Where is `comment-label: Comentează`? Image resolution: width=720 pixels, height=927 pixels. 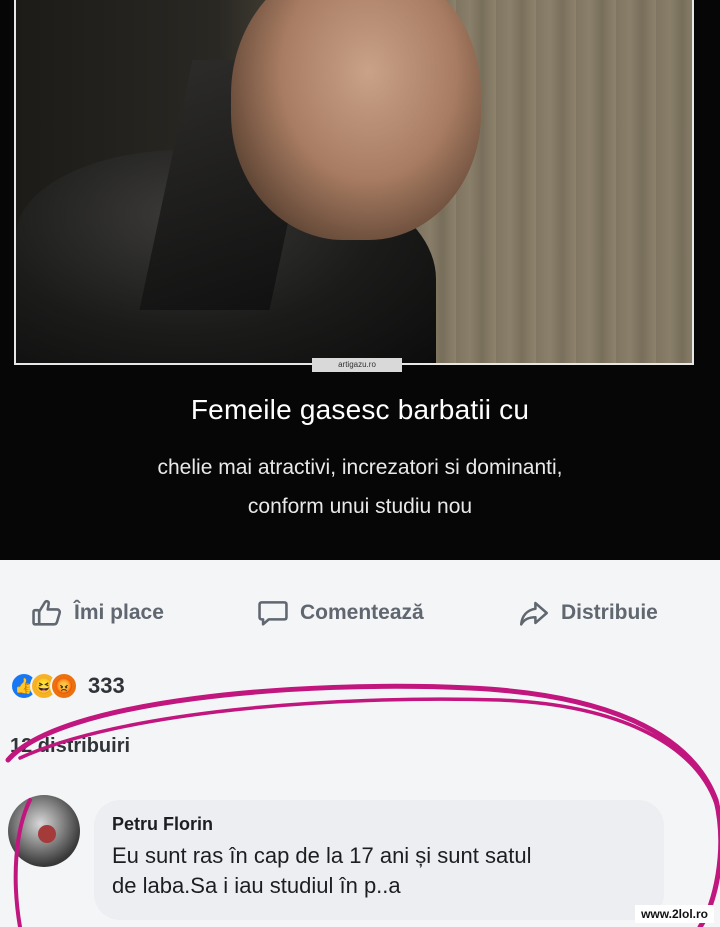 comment-label: Comentează is located at coordinates (362, 612).